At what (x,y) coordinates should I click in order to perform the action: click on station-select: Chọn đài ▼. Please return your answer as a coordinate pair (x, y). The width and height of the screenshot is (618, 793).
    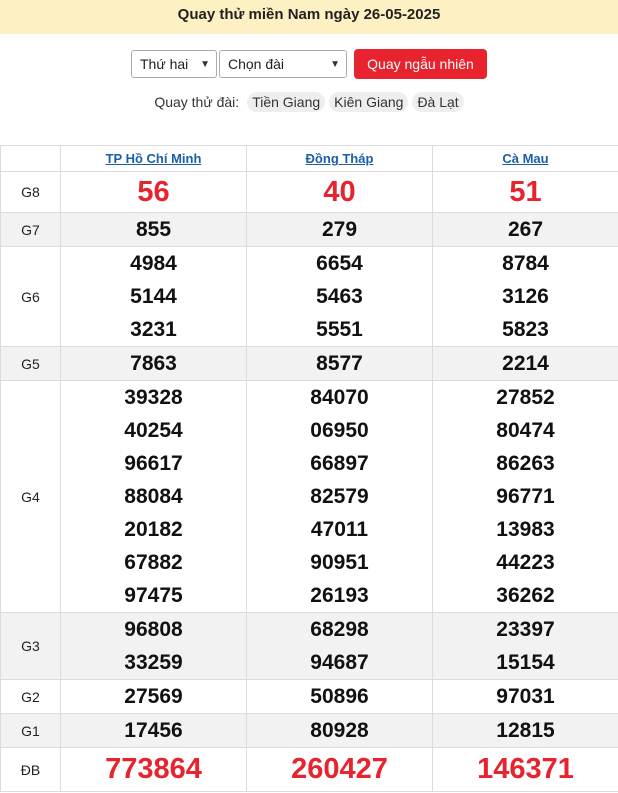
    Looking at the image, I should click on (283, 64).